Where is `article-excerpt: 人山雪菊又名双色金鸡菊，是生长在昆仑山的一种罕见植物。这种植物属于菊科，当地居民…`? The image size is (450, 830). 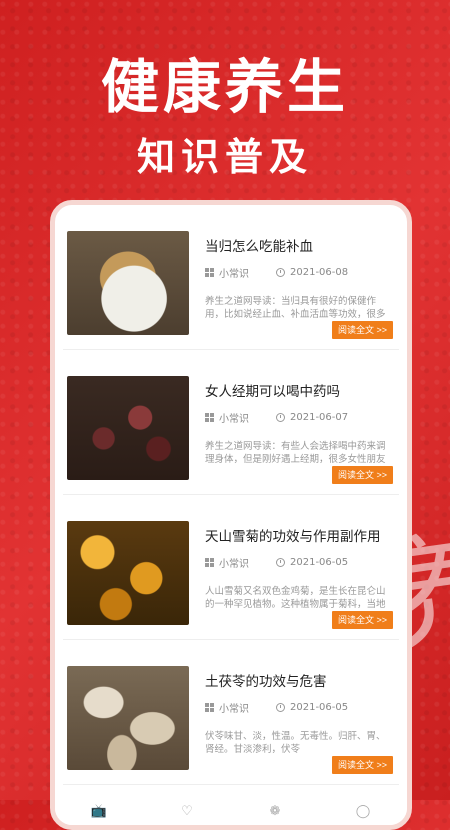
article-excerpt: 人山雪菊又名双色金鸡菊，是生长在昆仑山的一种罕见植物。这种植物属于菊科，当地居民… is located at coordinates (295, 598).